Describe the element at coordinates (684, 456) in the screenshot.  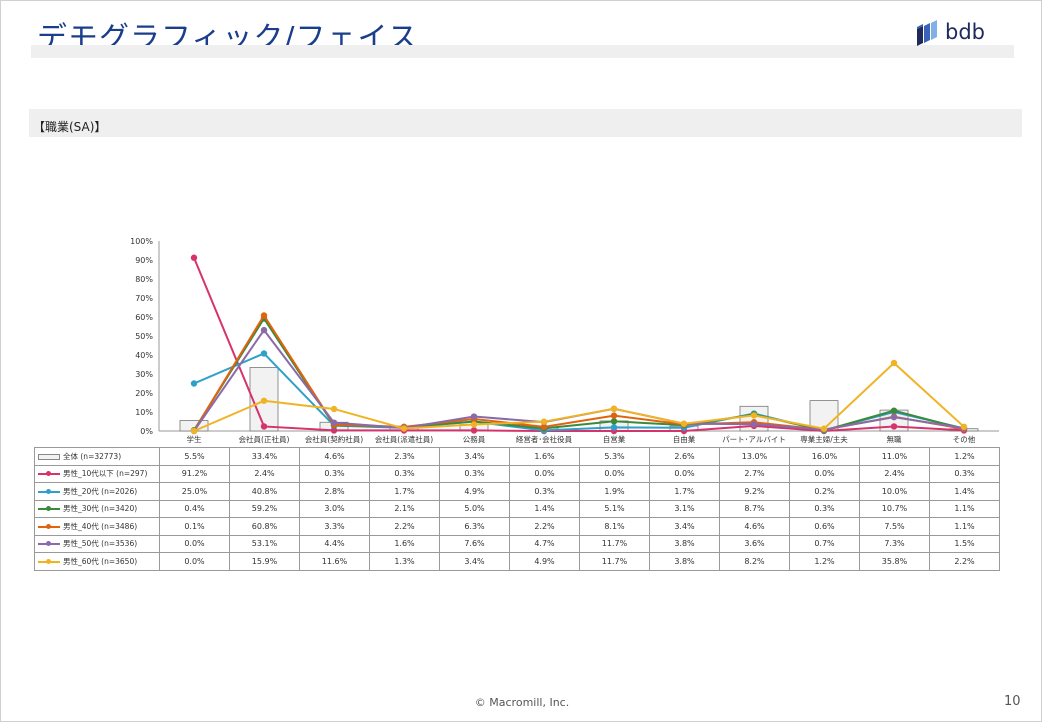
I see `table-cell: 2.6%` at that location.